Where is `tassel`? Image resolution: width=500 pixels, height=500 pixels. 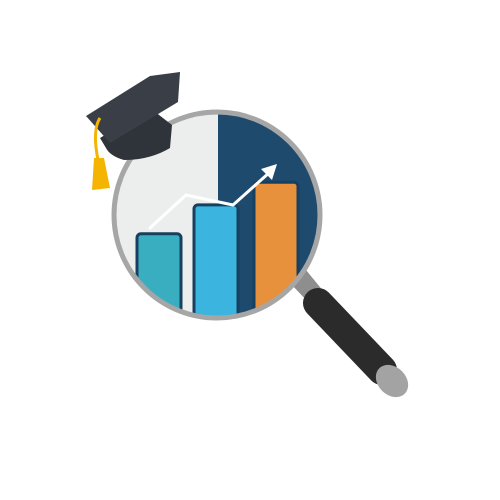 tassel is located at coordinates (101, 174).